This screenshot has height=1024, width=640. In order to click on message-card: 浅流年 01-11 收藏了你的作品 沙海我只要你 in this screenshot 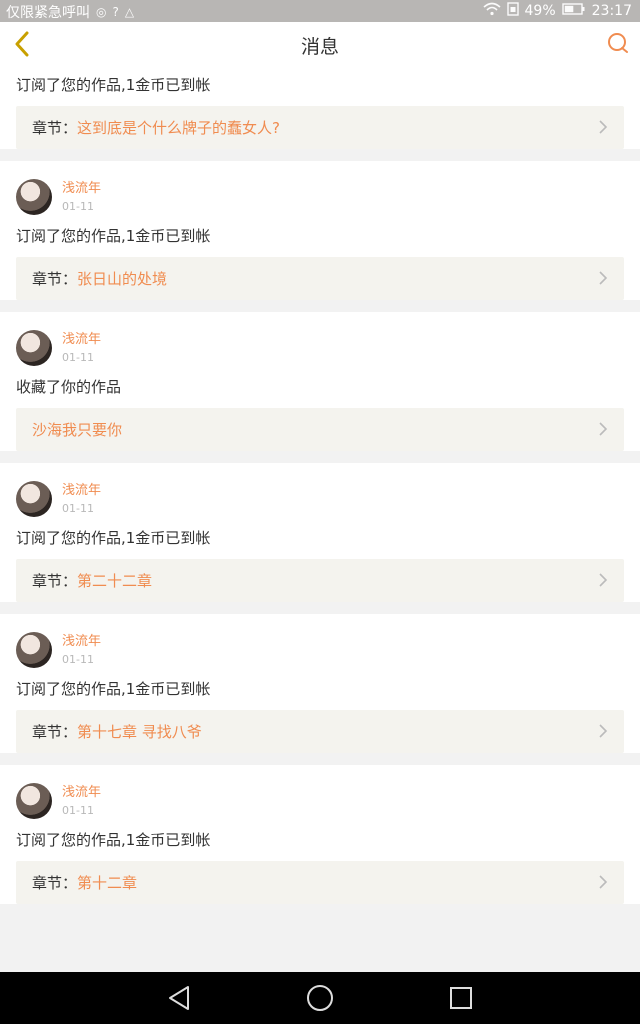, I will do `click(320, 381)`.